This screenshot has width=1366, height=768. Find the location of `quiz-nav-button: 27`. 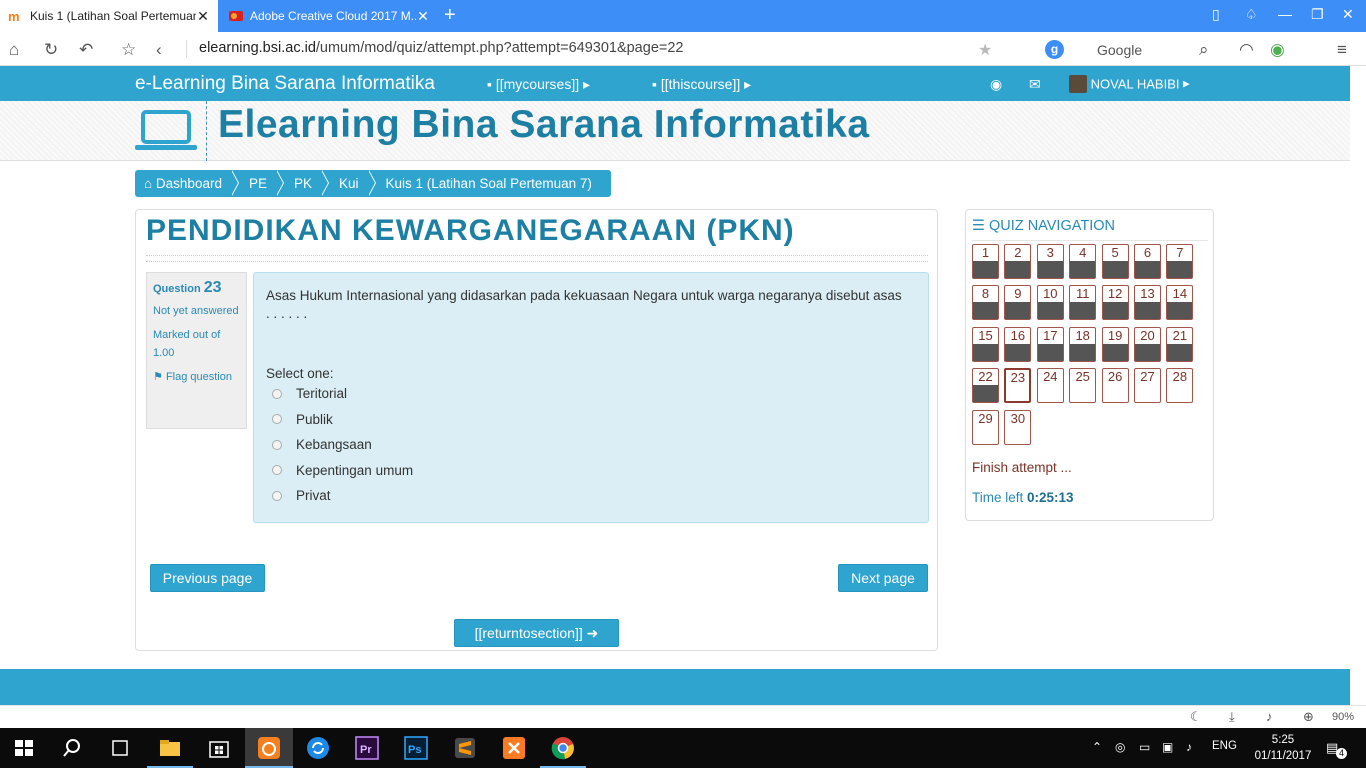

quiz-nav-button: 27 is located at coordinates (1147, 386).